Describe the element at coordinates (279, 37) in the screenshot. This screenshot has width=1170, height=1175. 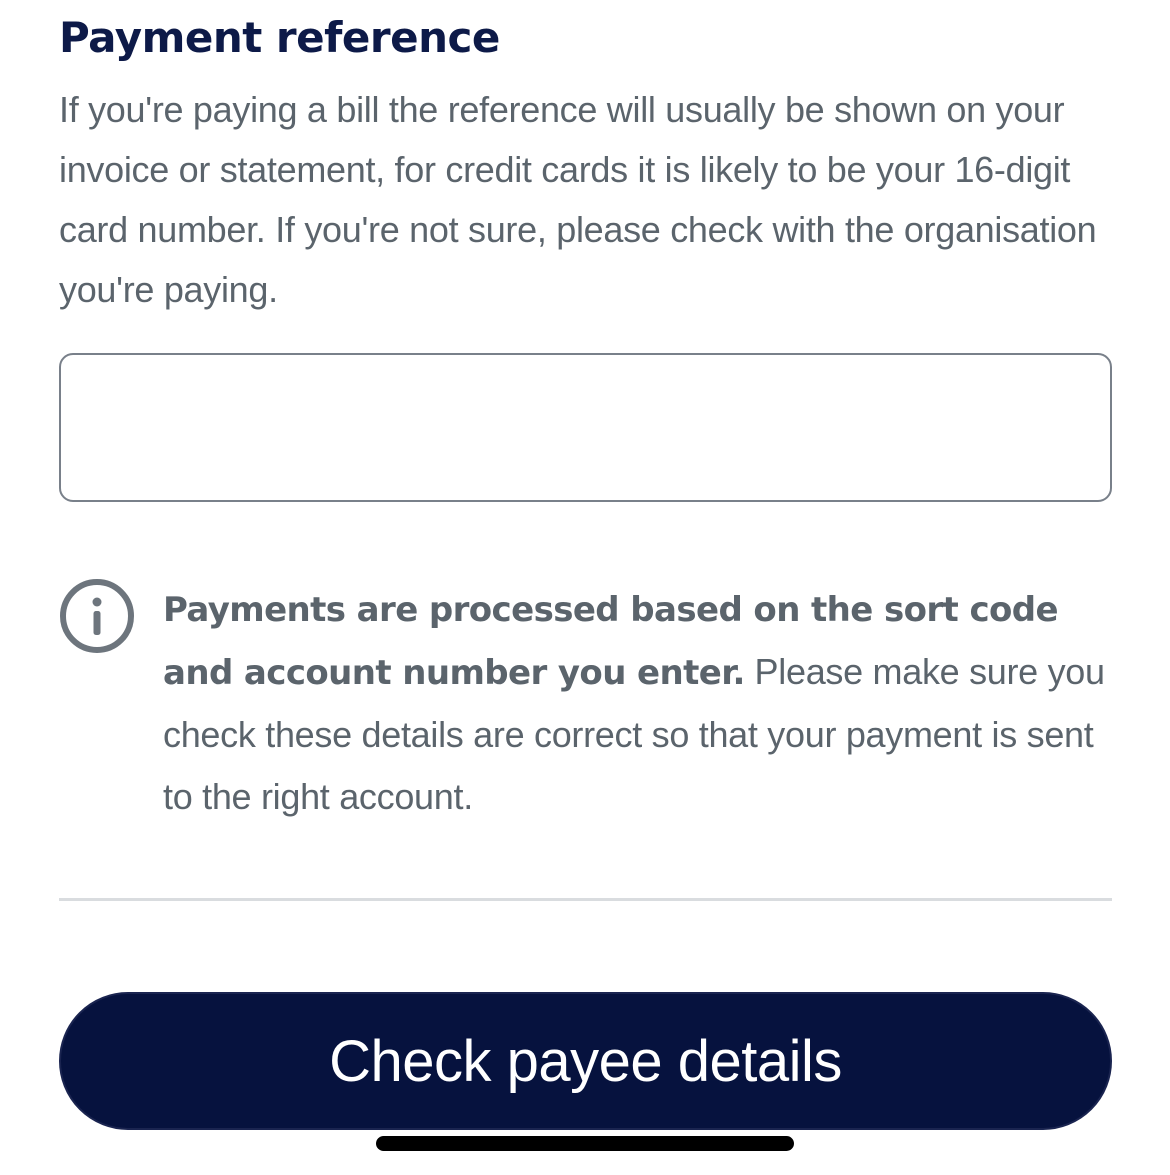
I see `payment-reference-title: Payment reference` at that location.